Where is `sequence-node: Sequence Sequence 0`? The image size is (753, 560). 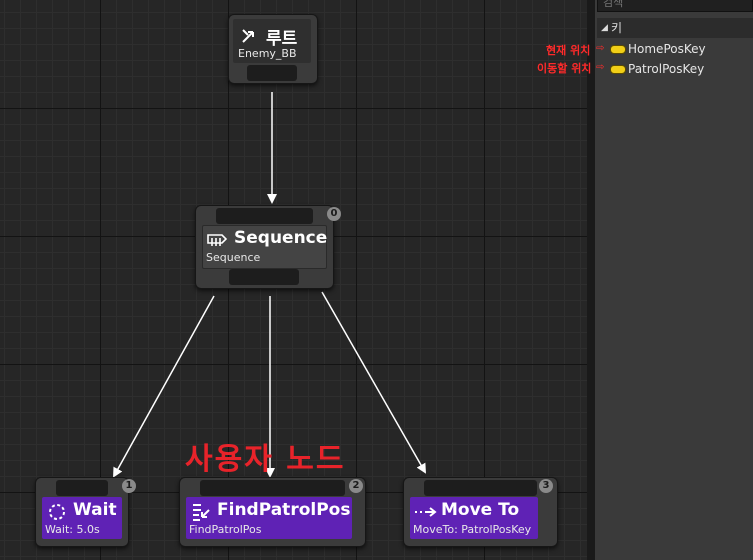
sequence-node: Sequence Sequence 0 is located at coordinates (268, 247).